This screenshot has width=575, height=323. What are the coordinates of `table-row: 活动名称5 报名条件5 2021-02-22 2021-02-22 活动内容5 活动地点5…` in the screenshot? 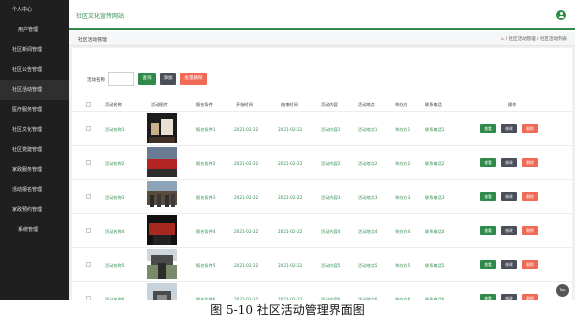 It's located at (322, 263).